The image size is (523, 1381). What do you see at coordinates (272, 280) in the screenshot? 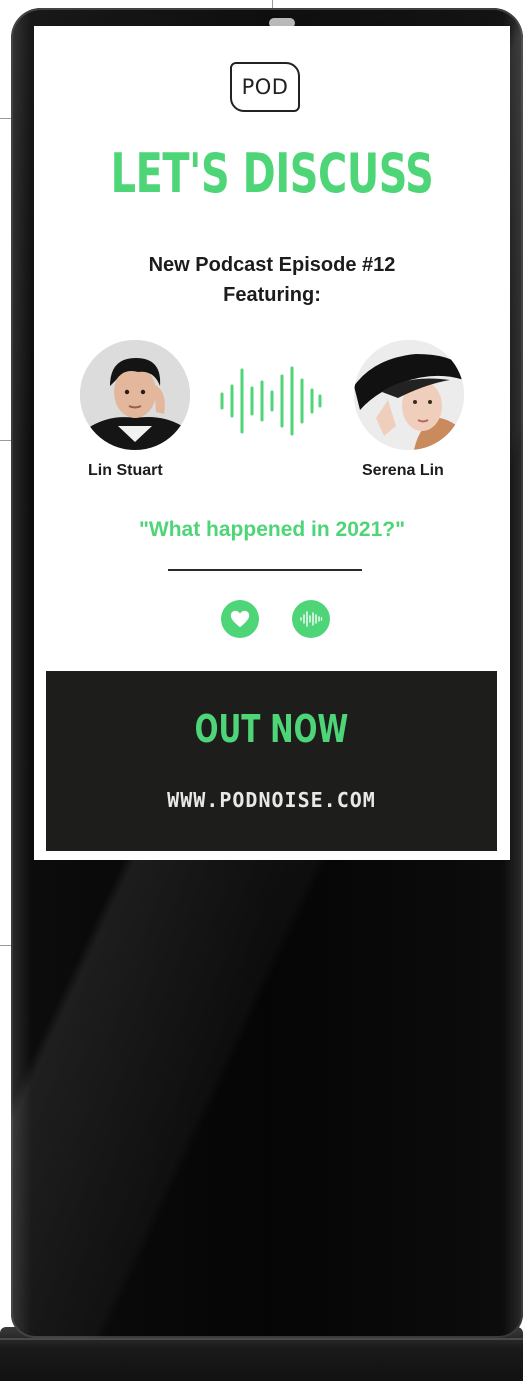
I see `episode-subtitle: New Podcast Episode #12 Featuring:` at bounding box center [272, 280].